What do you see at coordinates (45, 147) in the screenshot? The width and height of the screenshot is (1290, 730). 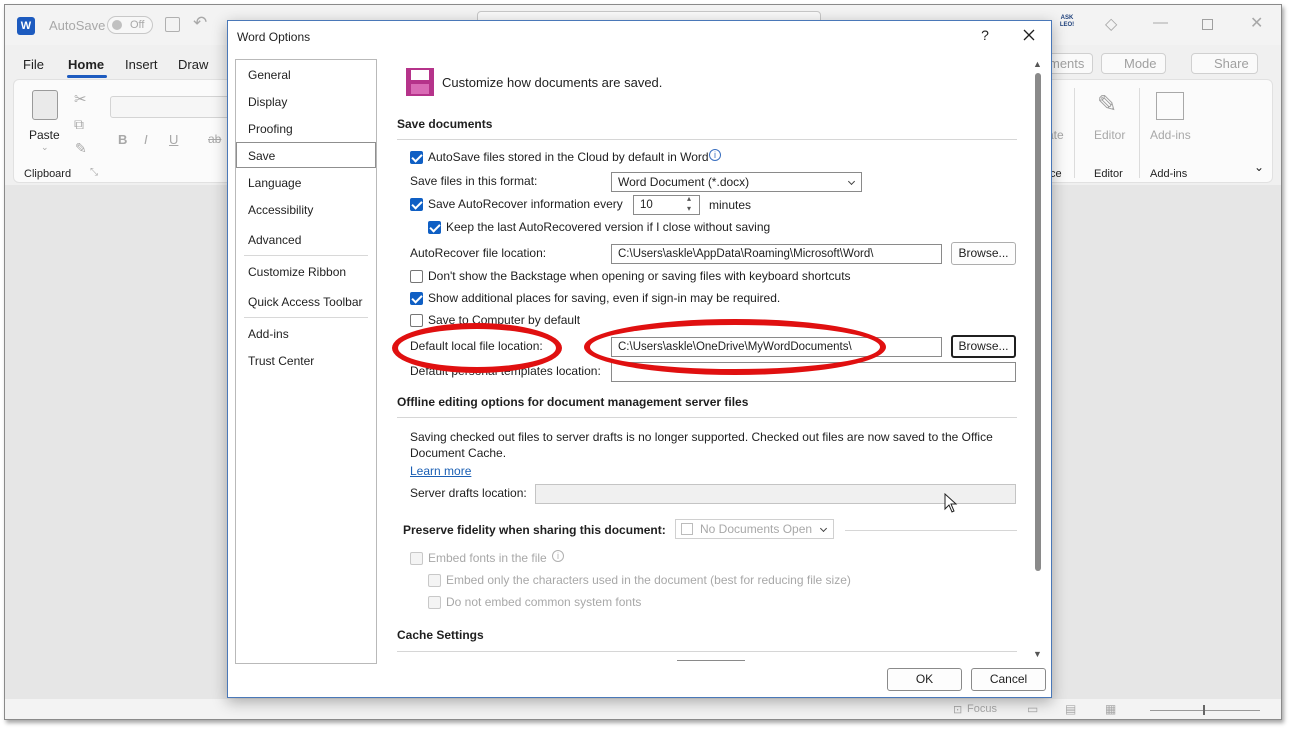 I see `paste-chevron-icon: ⌄` at bounding box center [45, 147].